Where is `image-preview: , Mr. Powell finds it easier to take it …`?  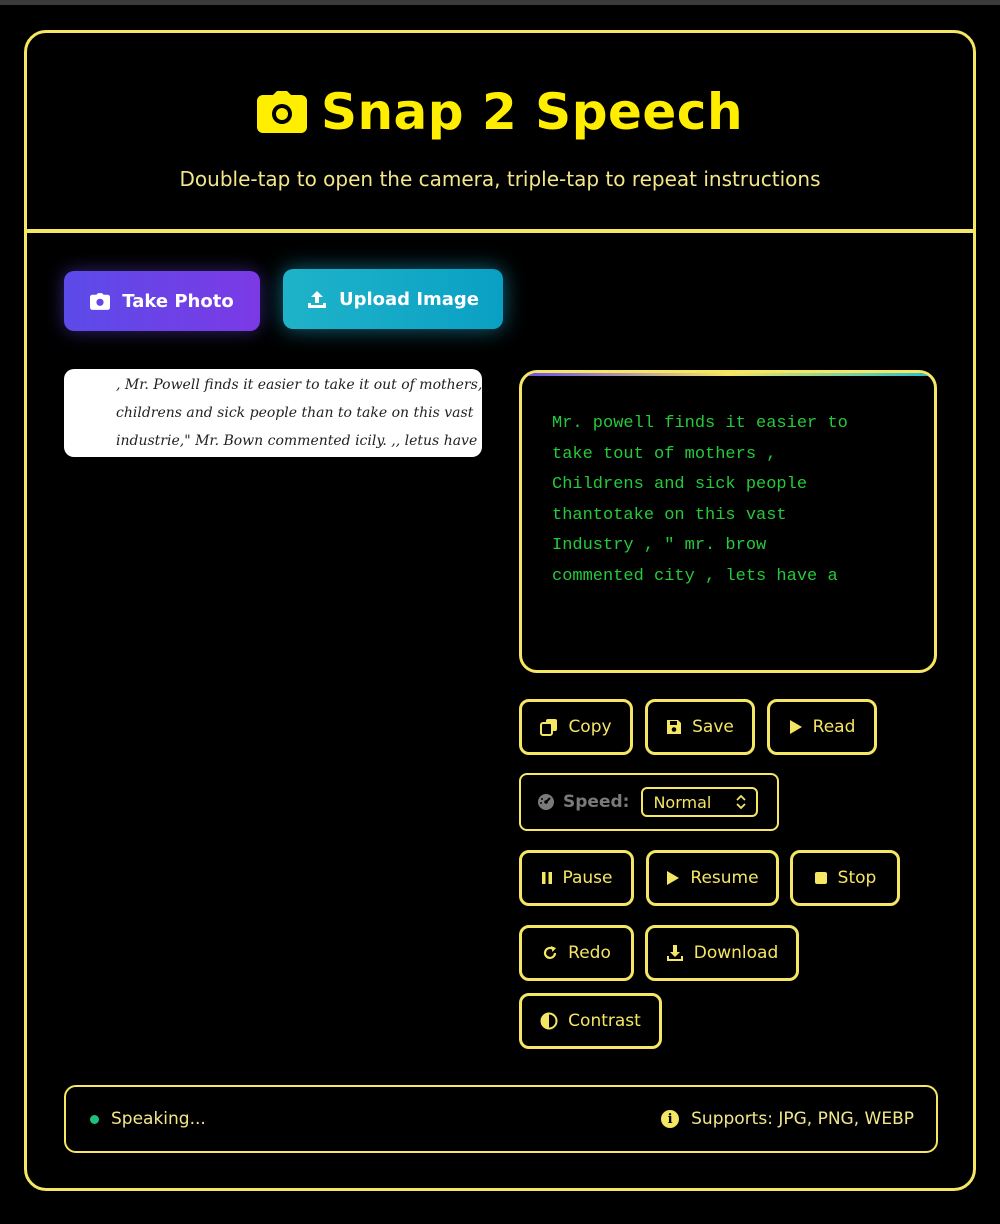 image-preview: , Mr. Powell finds it easier to take it … is located at coordinates (273, 413).